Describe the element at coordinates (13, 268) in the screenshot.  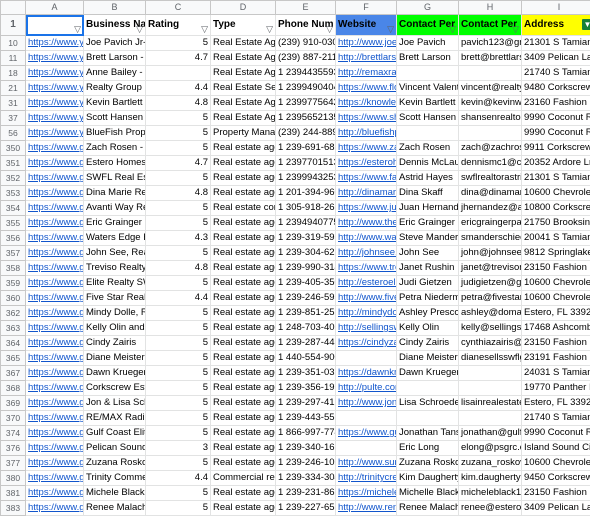
I see `row-number: 358` at that location.